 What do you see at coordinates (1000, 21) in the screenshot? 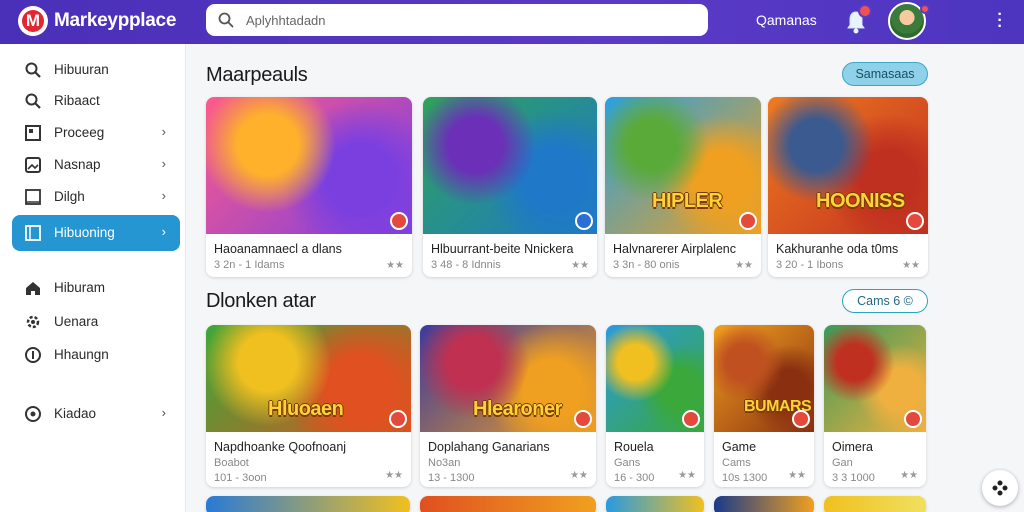
I see `kebab-icon: · · ·` at bounding box center [1000, 21].